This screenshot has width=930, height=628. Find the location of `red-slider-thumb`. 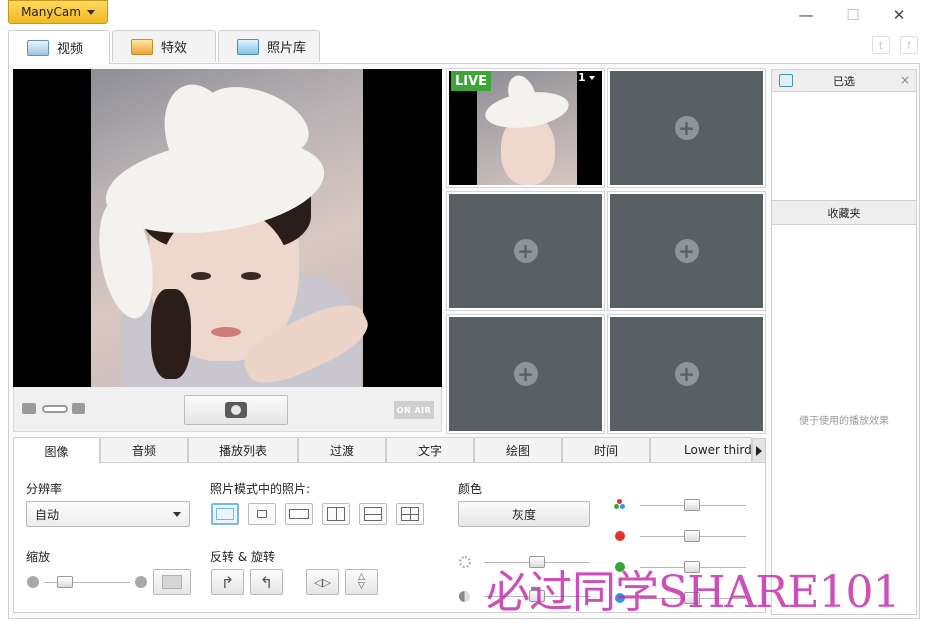

red-slider-thumb is located at coordinates (692, 536).